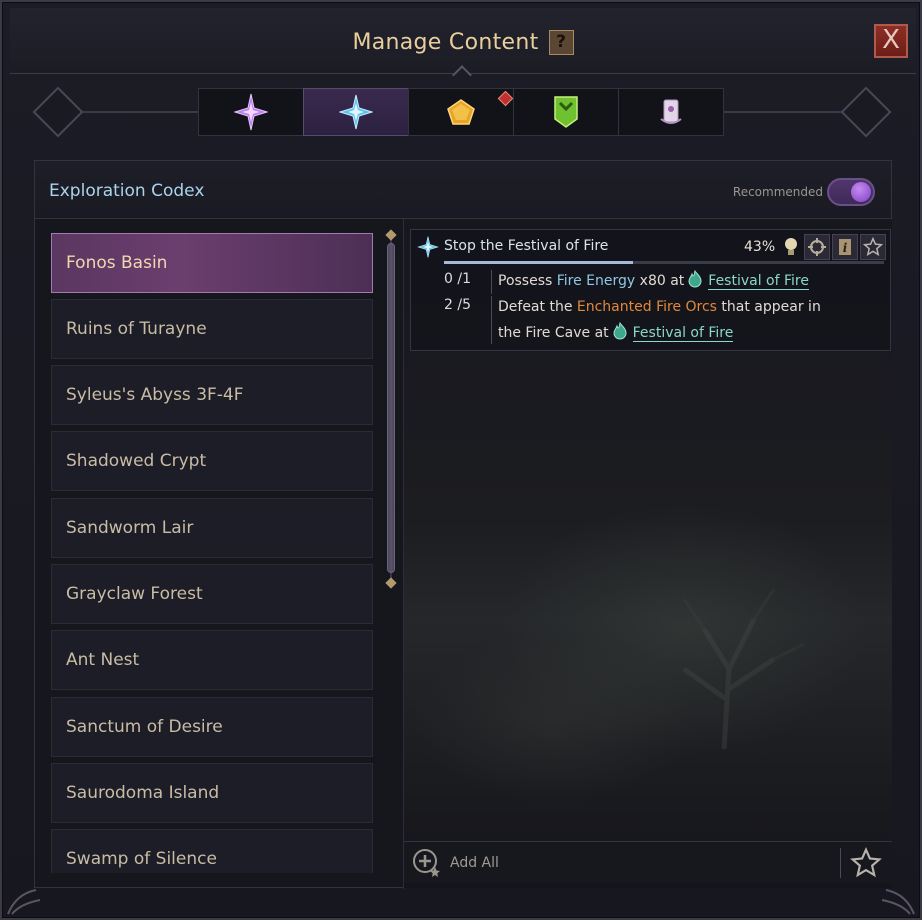  I want to click on tab-bar-left-ornament, so click(58, 112).